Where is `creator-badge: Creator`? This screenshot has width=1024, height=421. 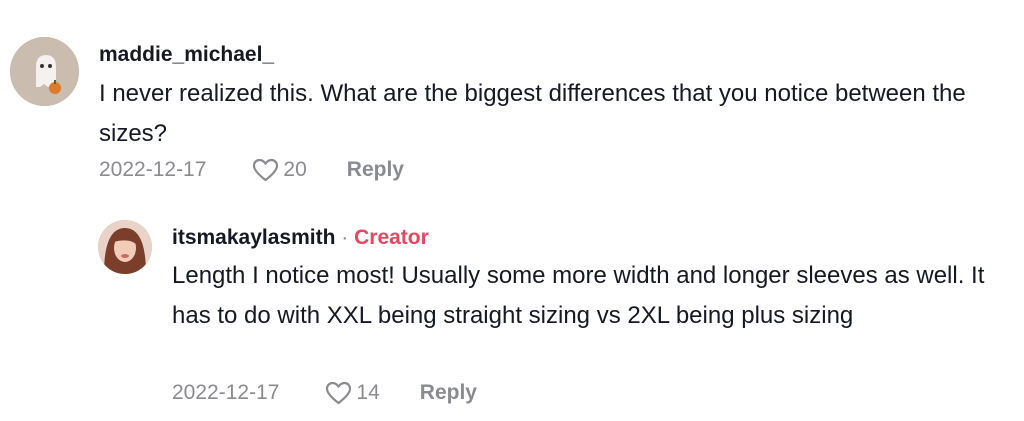 creator-badge: Creator is located at coordinates (391, 237).